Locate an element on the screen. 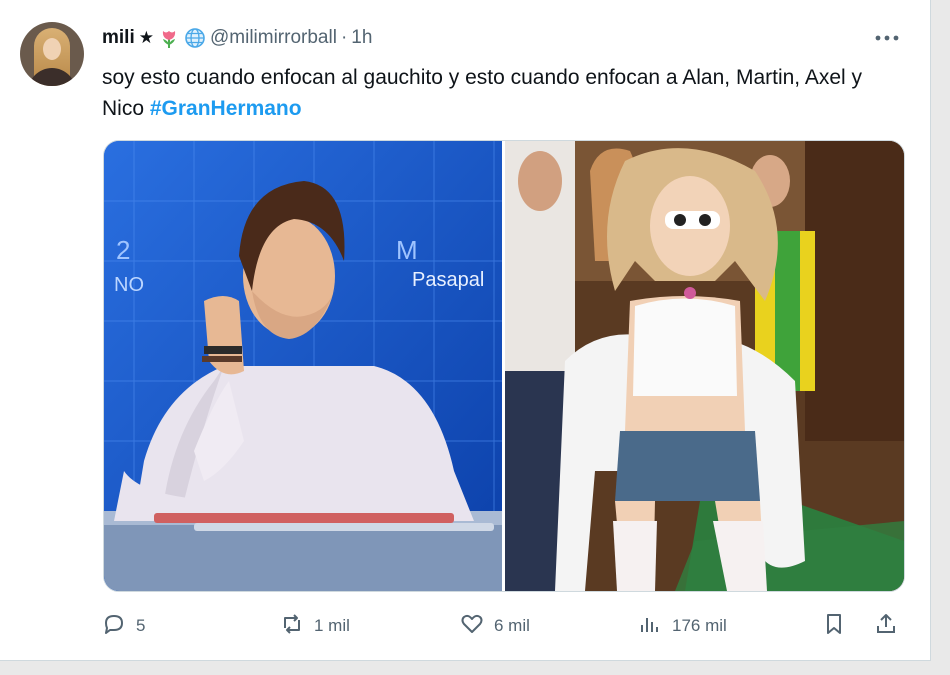  tweet-header: mili ★ @milimirrorball · 1h is located at coordinates (237, 38).